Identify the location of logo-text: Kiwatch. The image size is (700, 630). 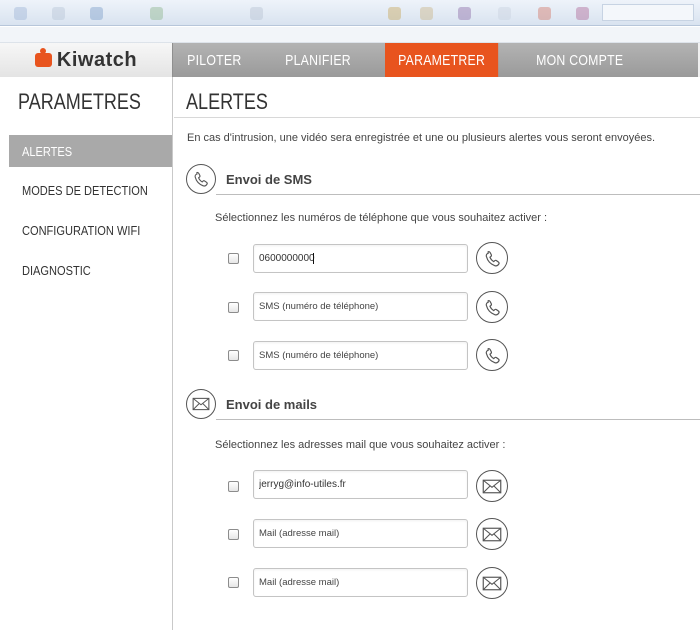
(97, 59).